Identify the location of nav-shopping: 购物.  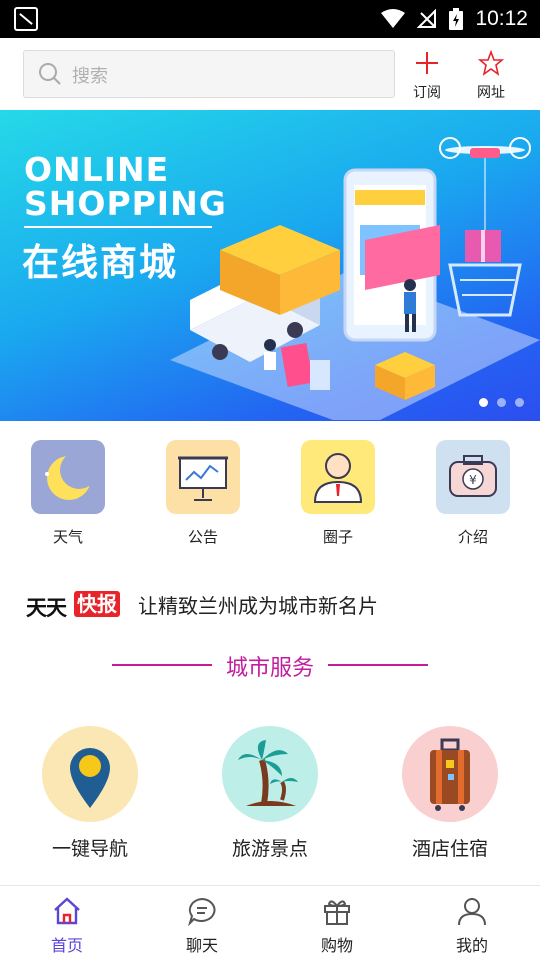
(337, 926).